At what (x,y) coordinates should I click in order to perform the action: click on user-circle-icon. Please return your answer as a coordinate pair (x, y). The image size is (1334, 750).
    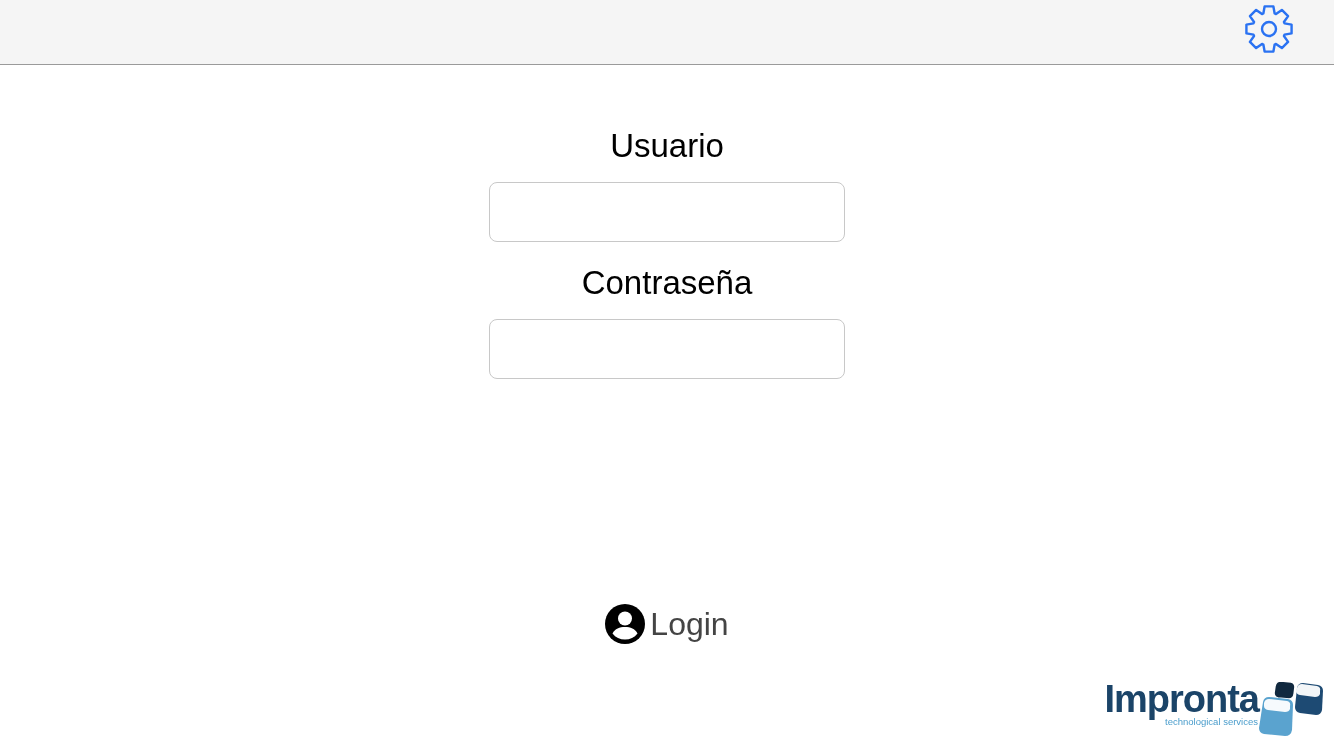
    Looking at the image, I should click on (625, 624).